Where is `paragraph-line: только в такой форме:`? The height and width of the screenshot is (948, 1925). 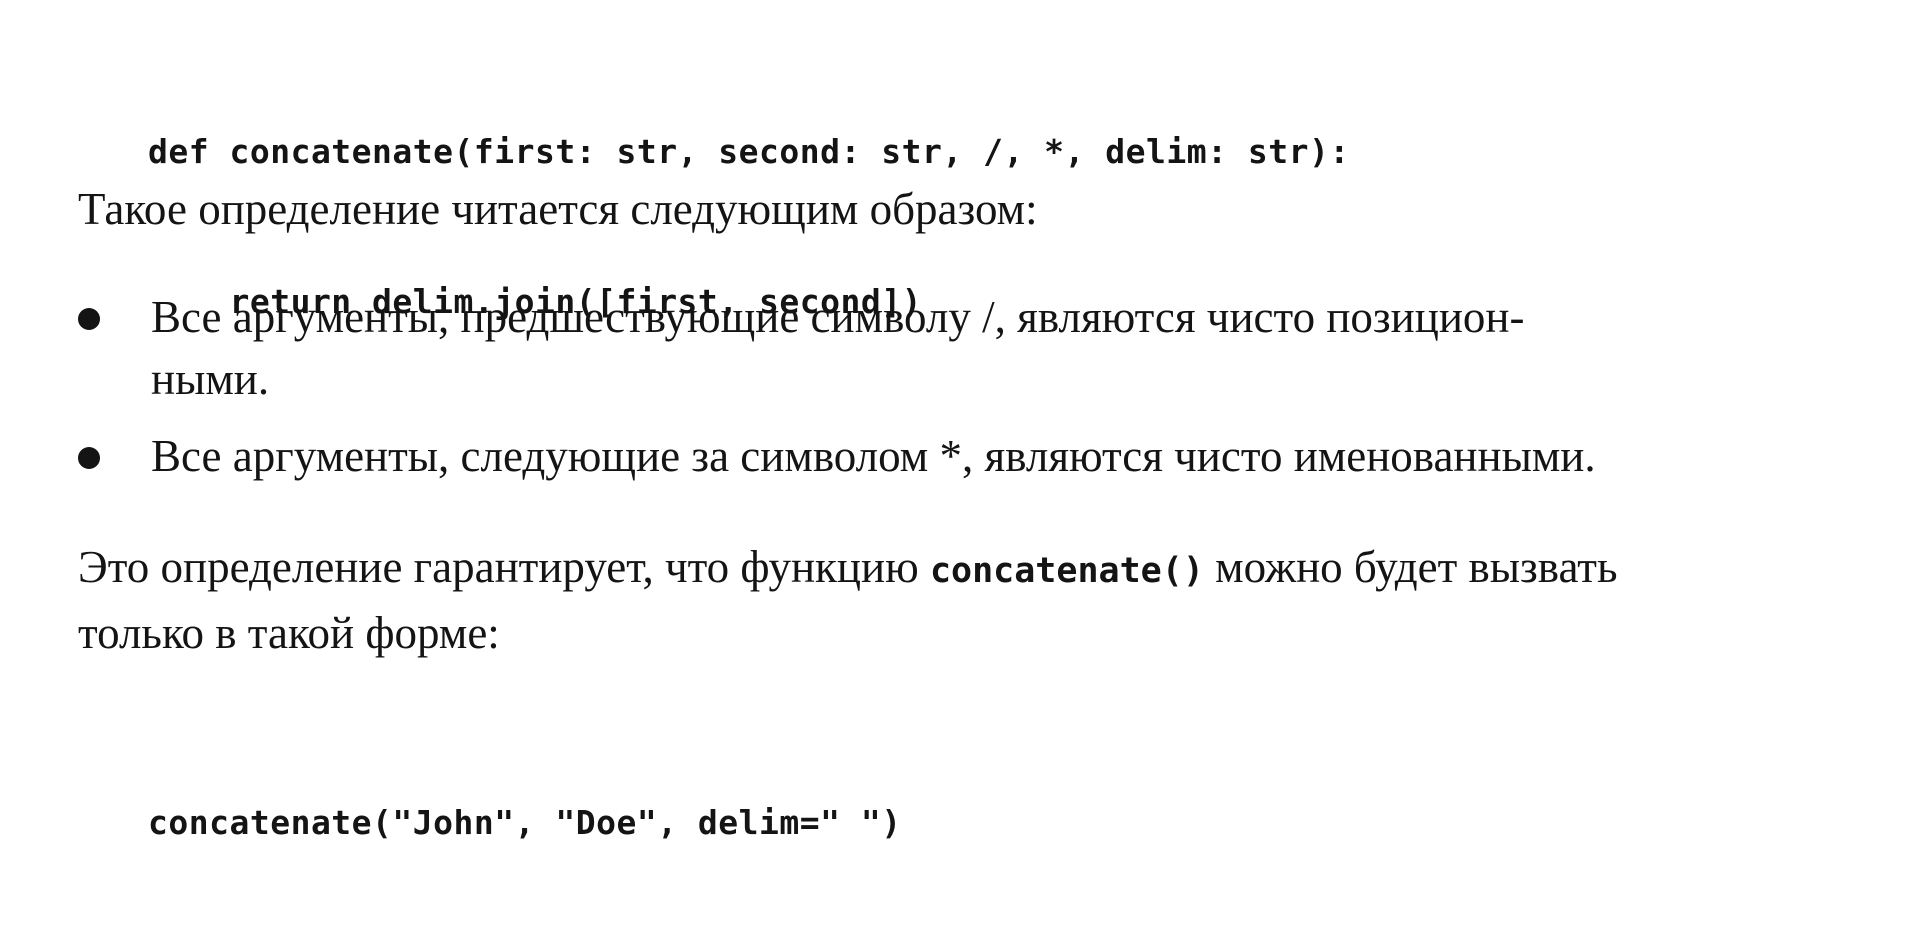
paragraph-line: только в такой форме: is located at coordinates (289, 633).